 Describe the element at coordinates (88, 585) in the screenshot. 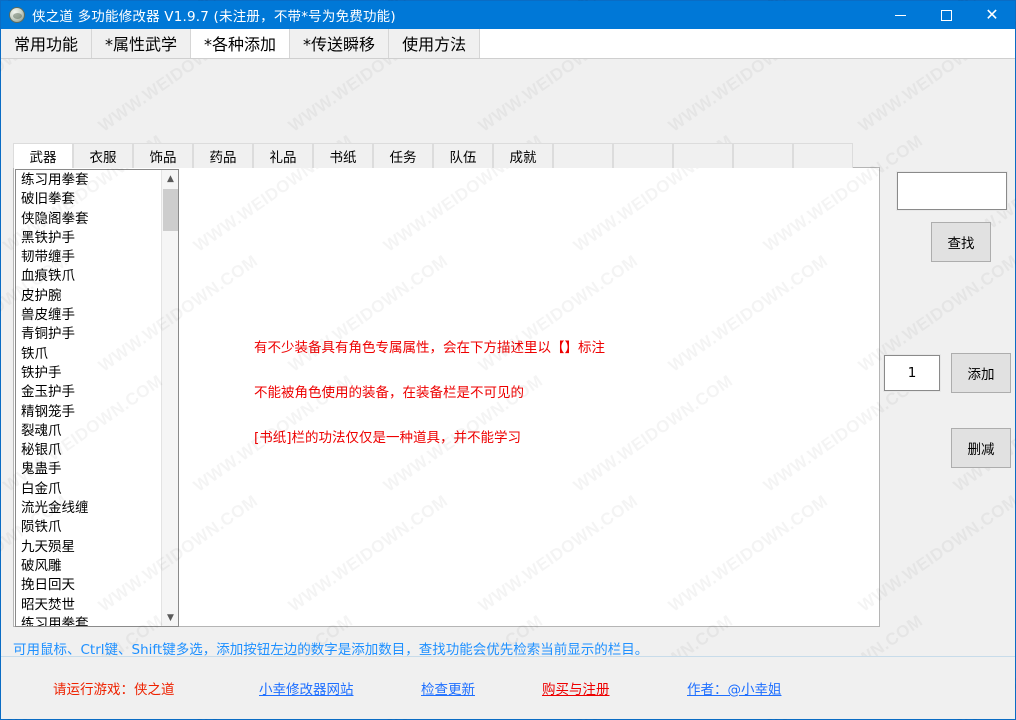

I see `list-item: 挽日回天` at that location.